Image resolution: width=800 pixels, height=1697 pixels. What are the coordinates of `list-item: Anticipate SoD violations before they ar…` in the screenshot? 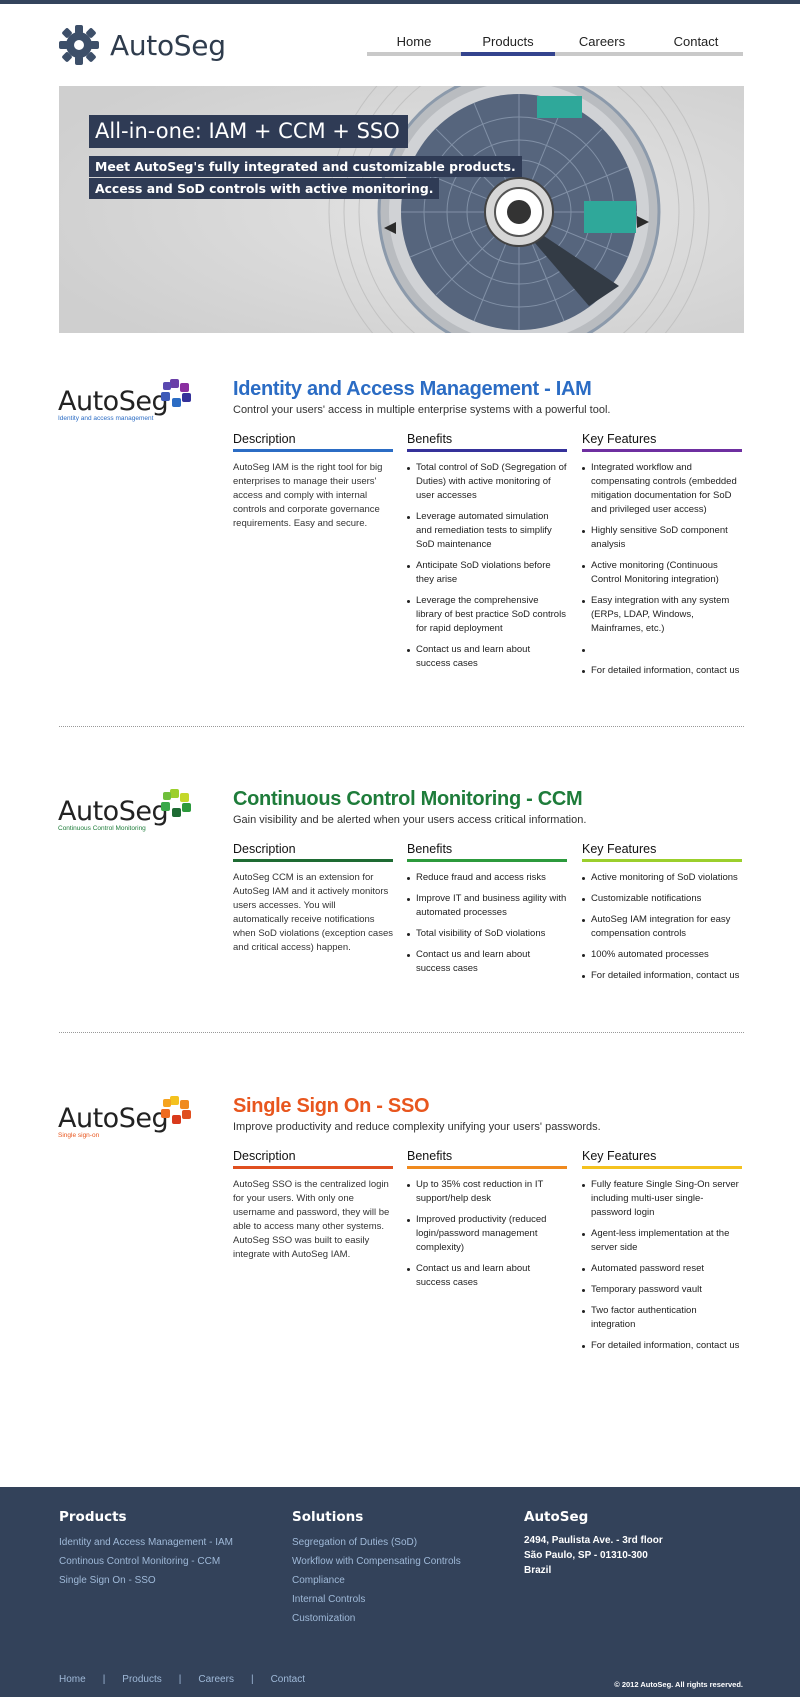 It's located at (487, 573).